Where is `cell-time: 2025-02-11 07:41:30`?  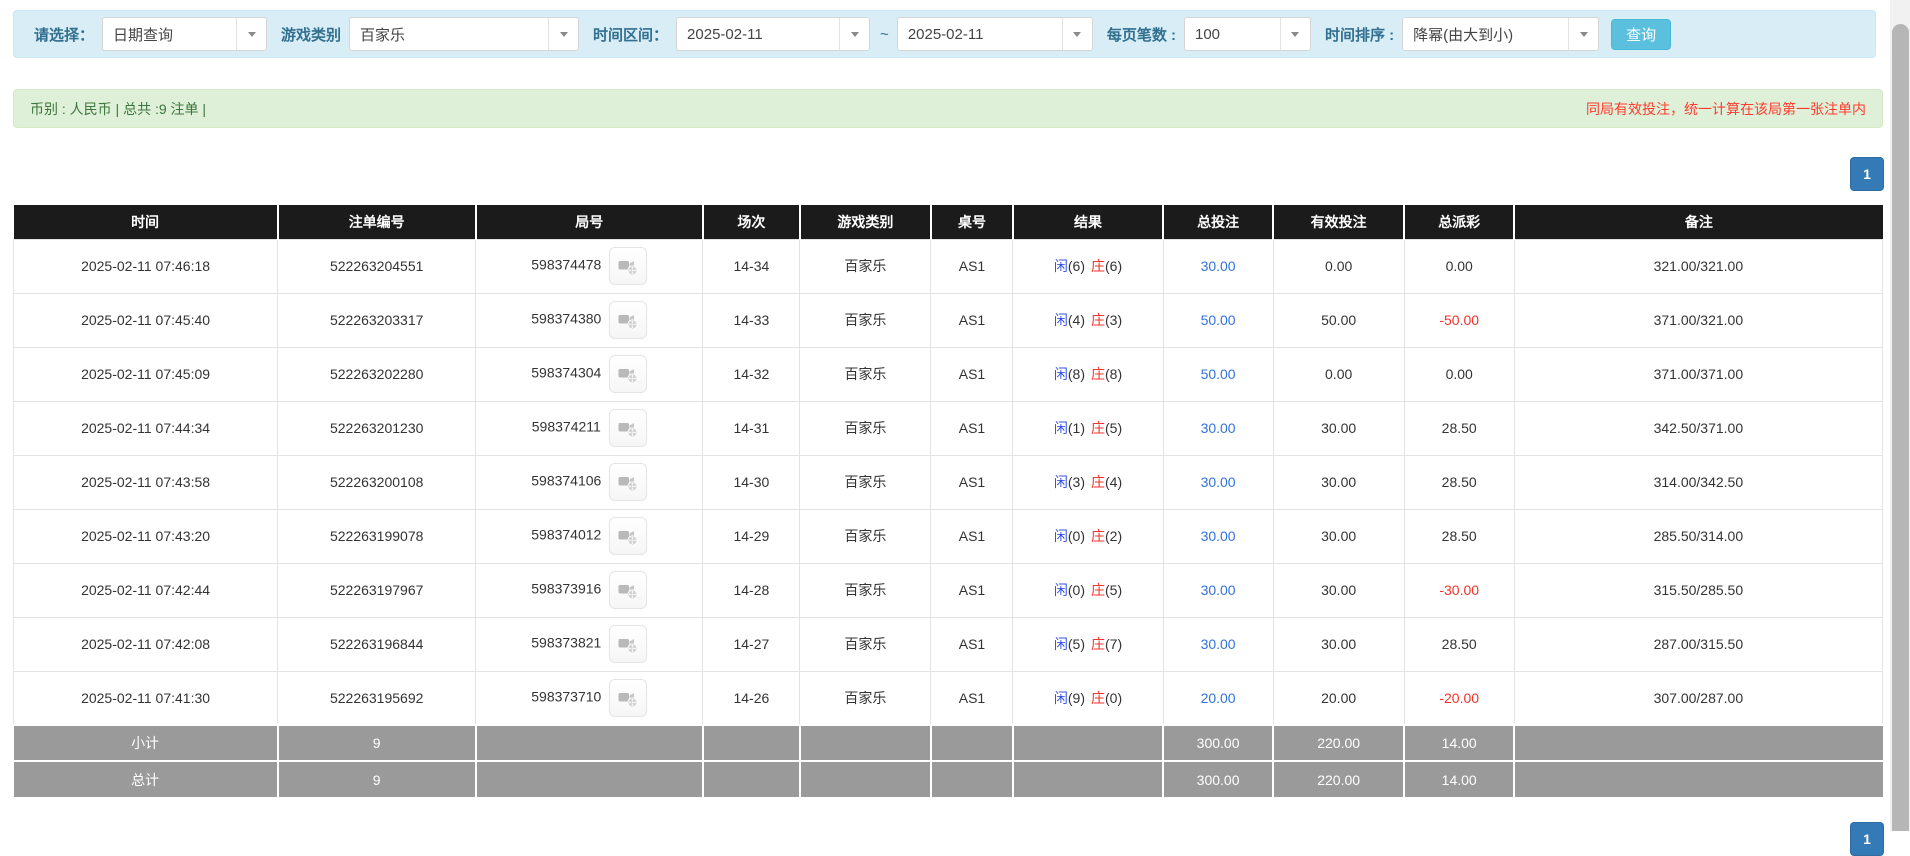
cell-time: 2025-02-11 07:41:30 is located at coordinates (145, 698).